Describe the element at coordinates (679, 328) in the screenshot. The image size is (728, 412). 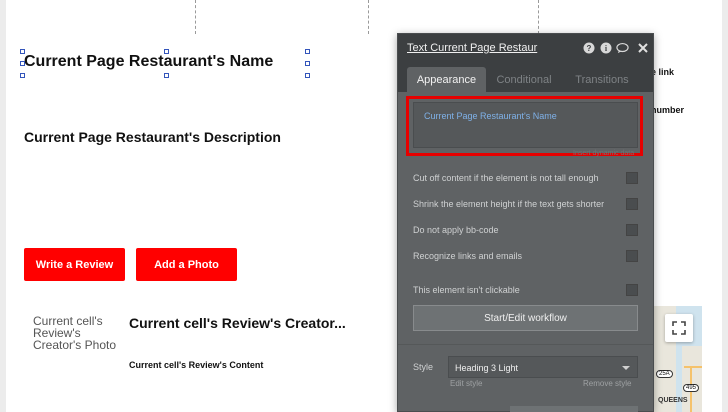
I see `fullscreen-icon` at that location.